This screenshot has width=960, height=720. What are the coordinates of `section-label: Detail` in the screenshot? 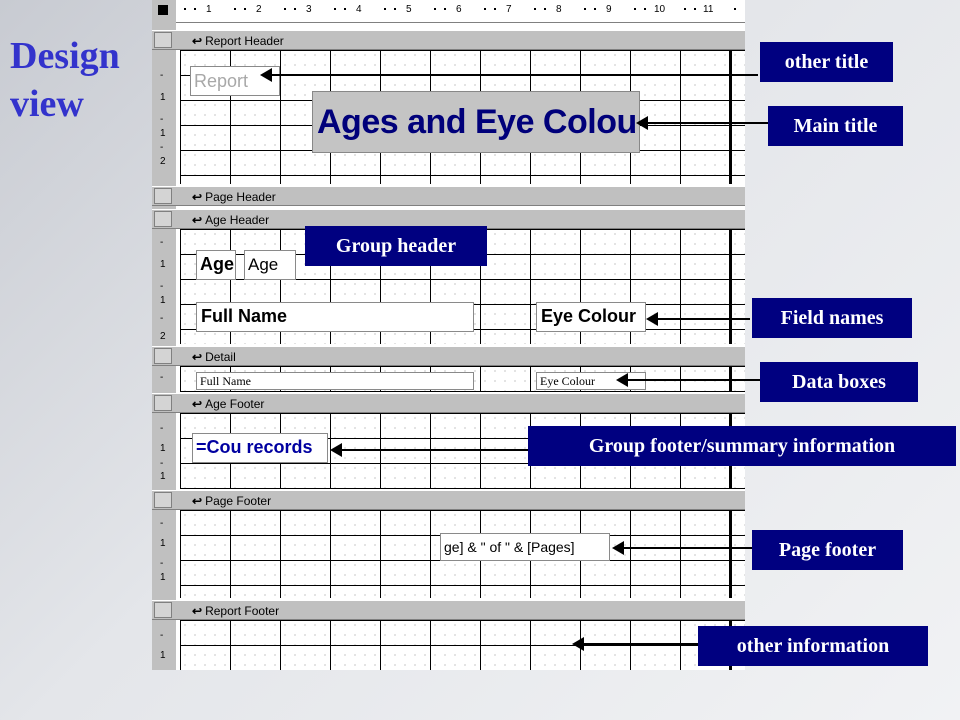 It's located at (214, 357).